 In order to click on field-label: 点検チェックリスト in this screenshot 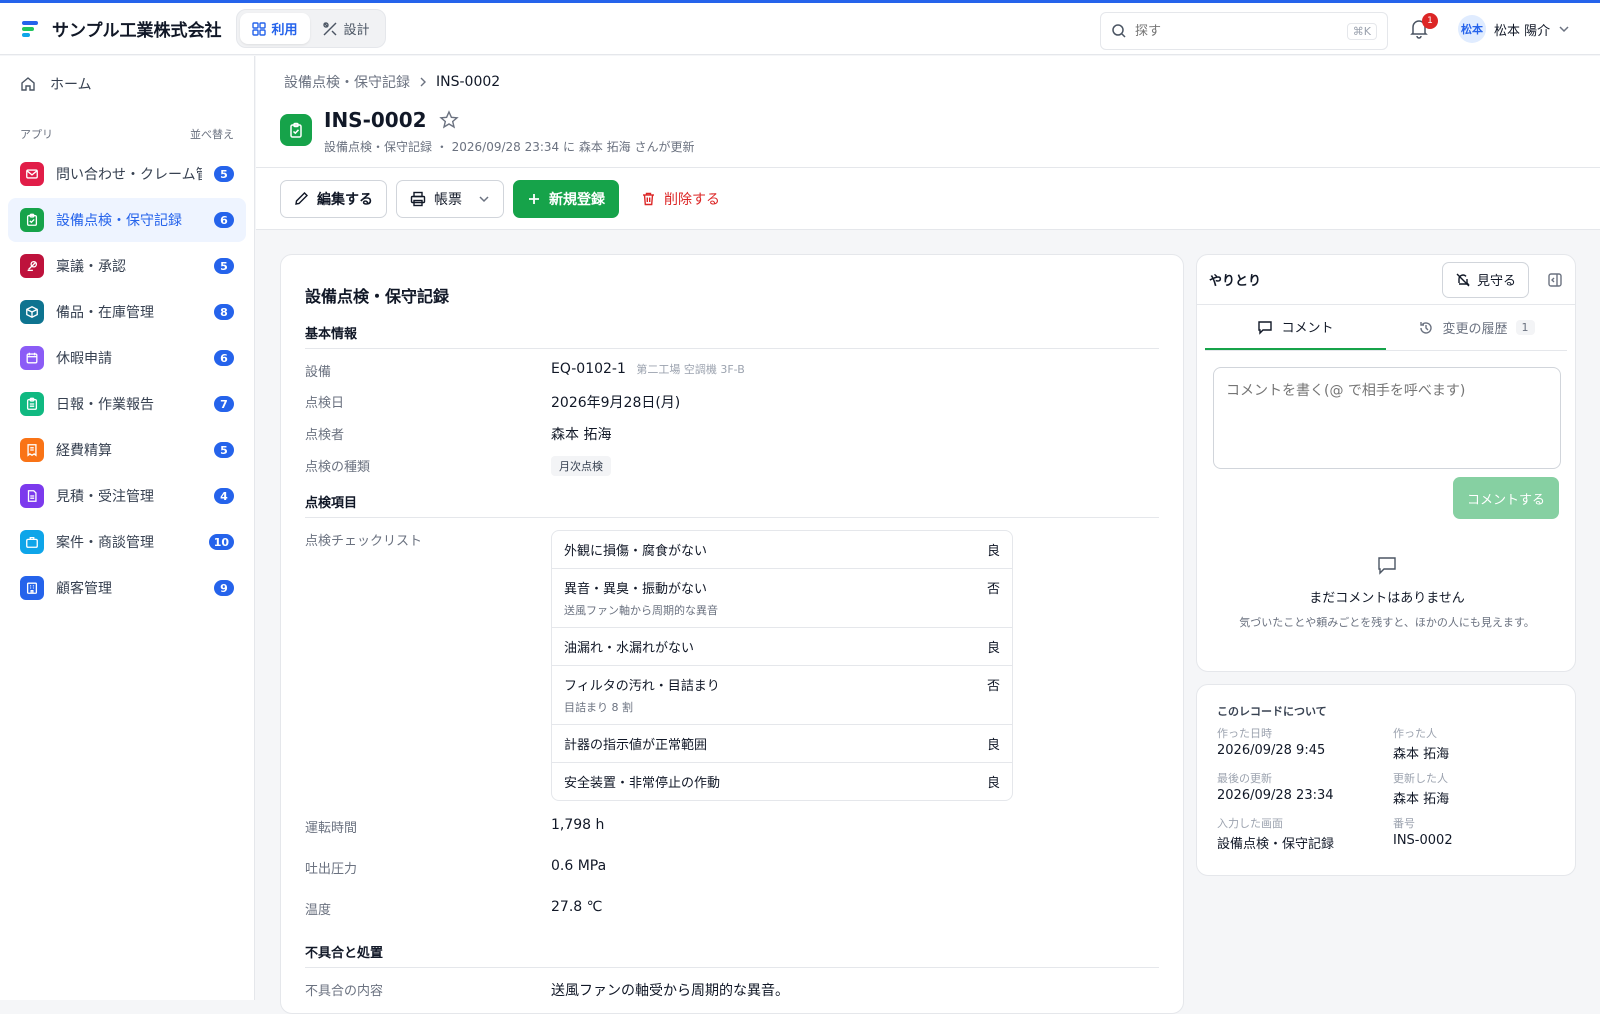, I will do `click(364, 541)`.